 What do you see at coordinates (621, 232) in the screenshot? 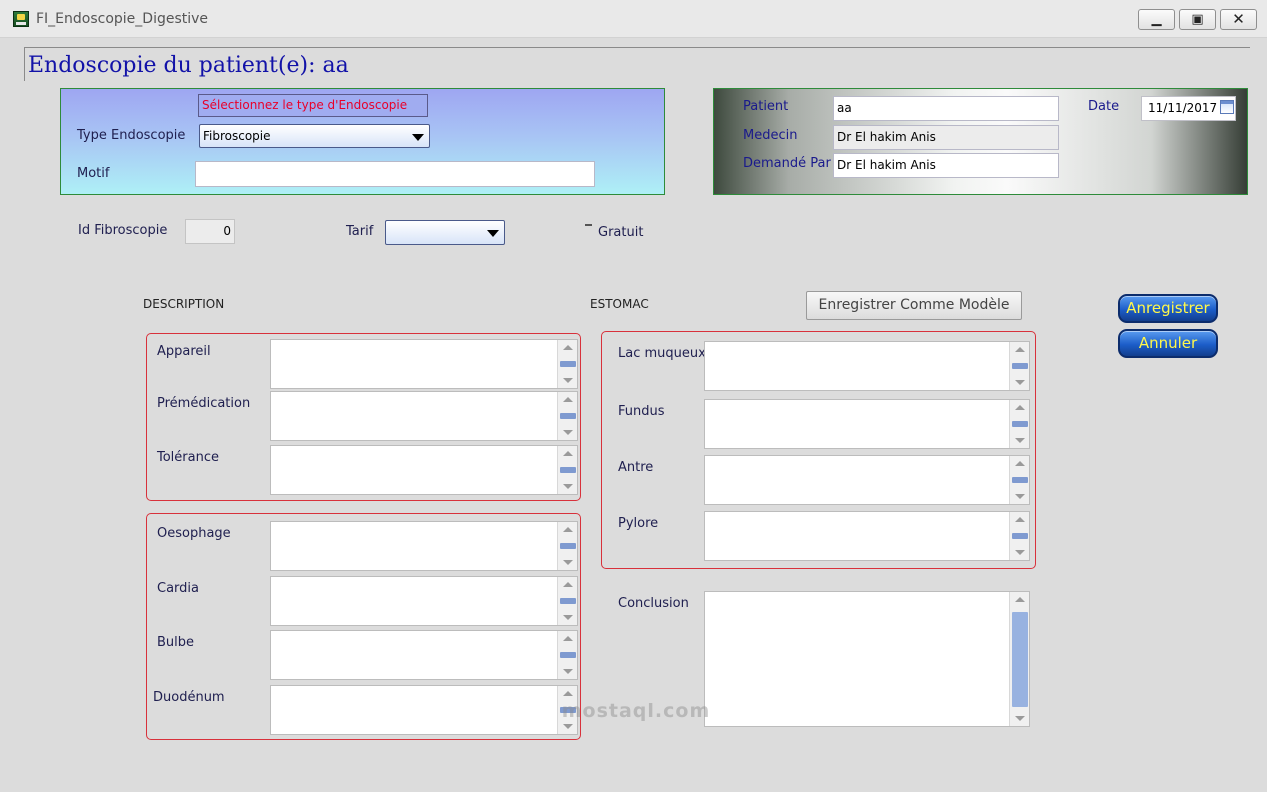
I see `gratuit-label: Gratuit` at bounding box center [621, 232].